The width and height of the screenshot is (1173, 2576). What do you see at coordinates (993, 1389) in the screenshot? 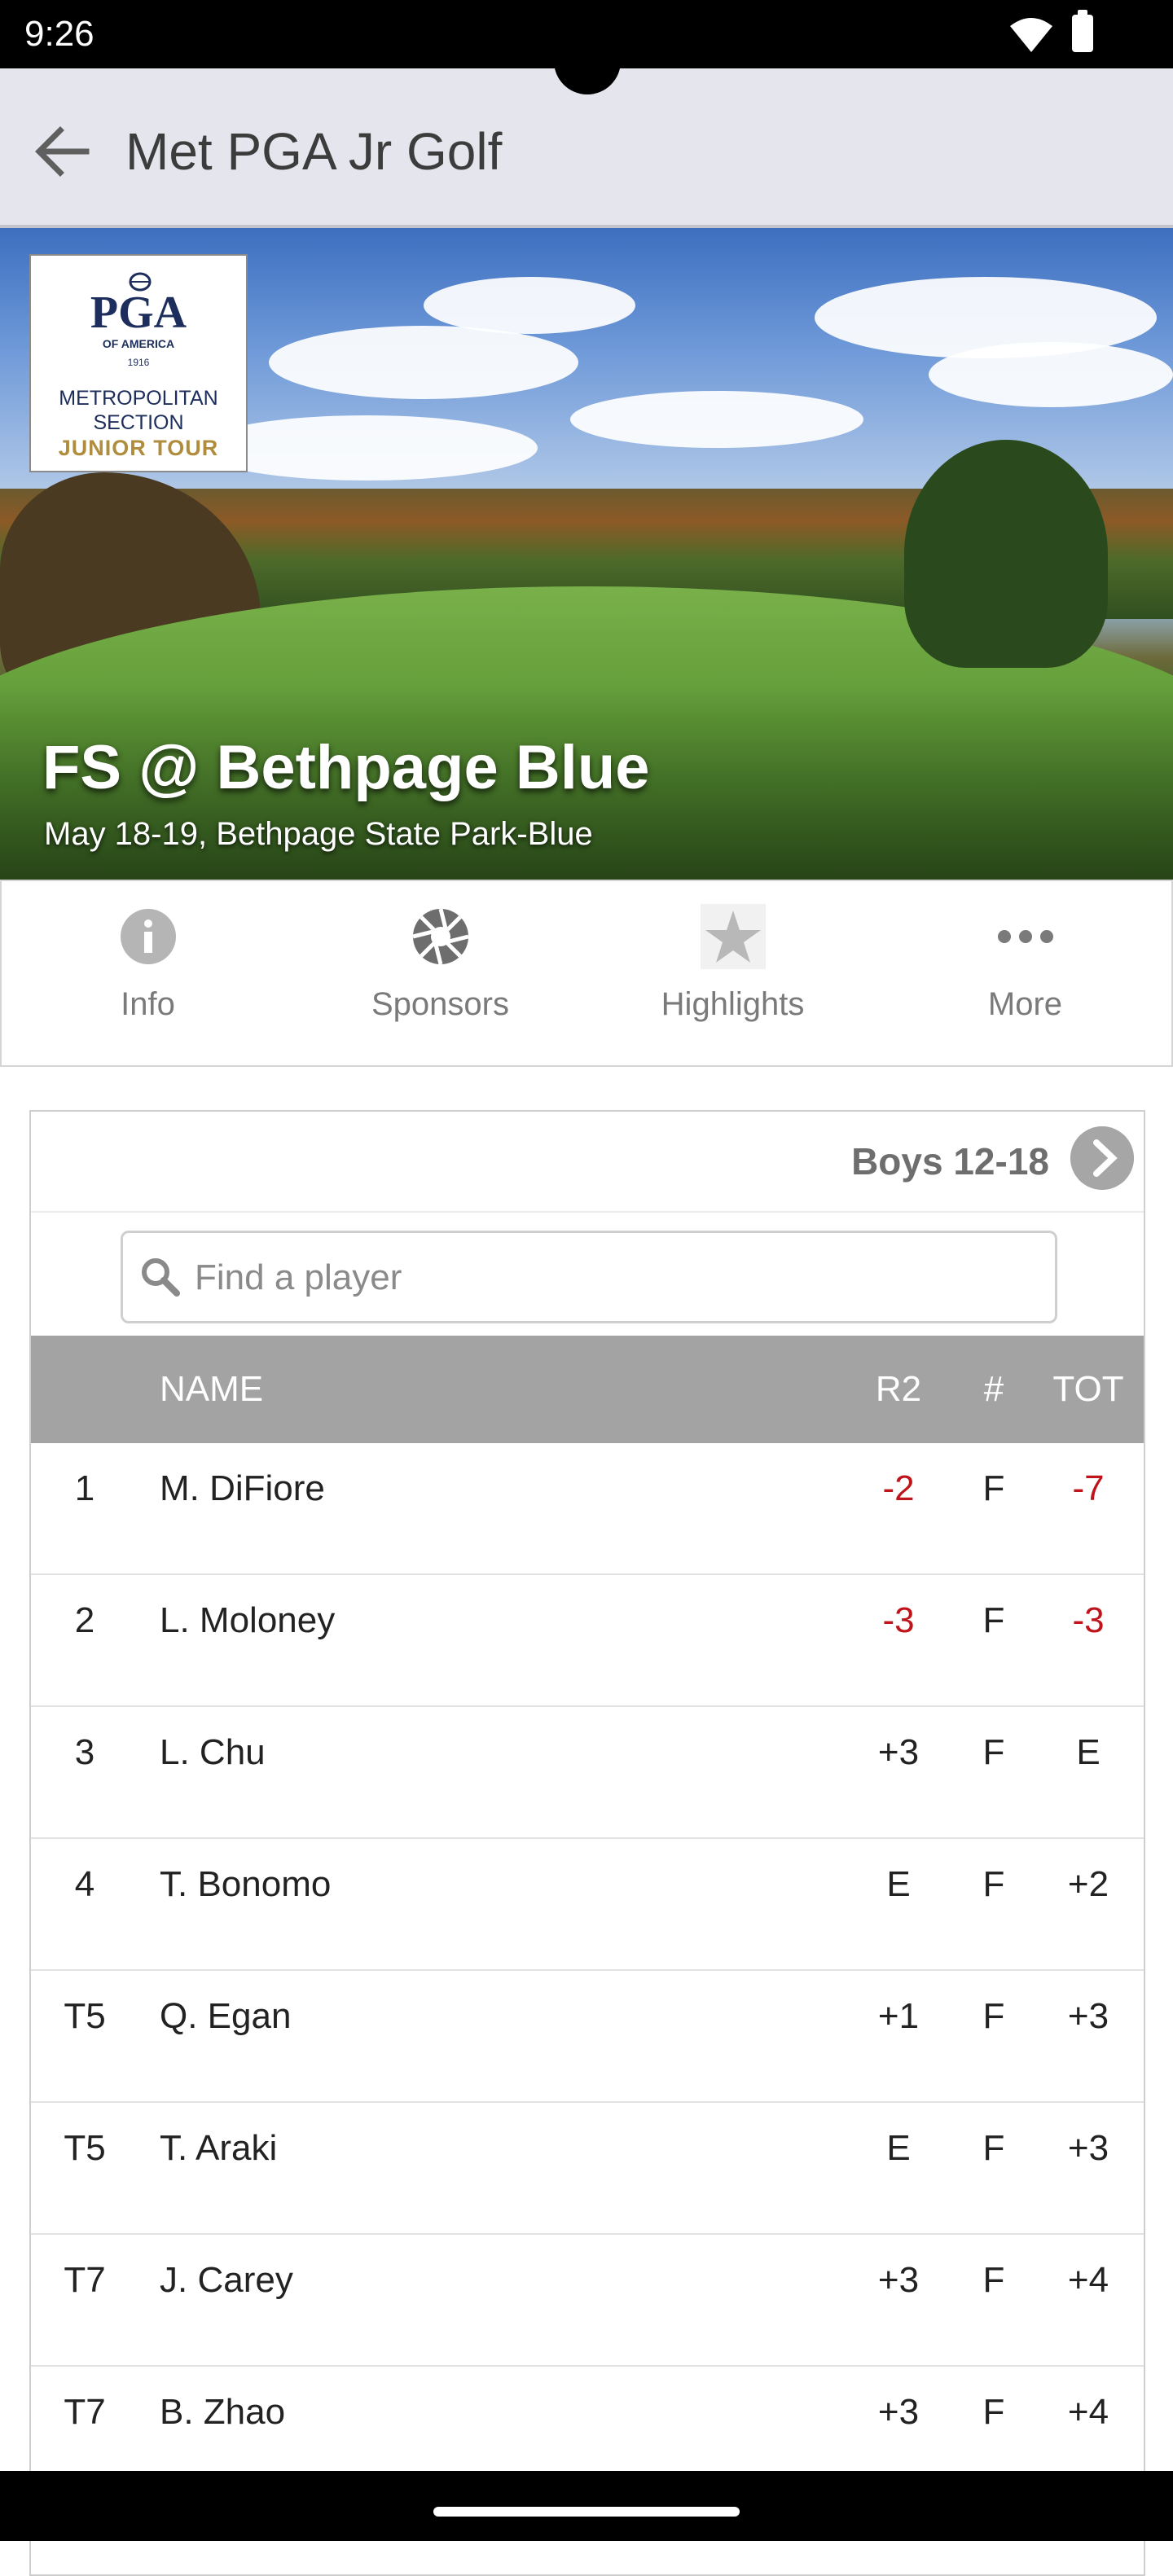
I see `col-hole-header: #` at bounding box center [993, 1389].